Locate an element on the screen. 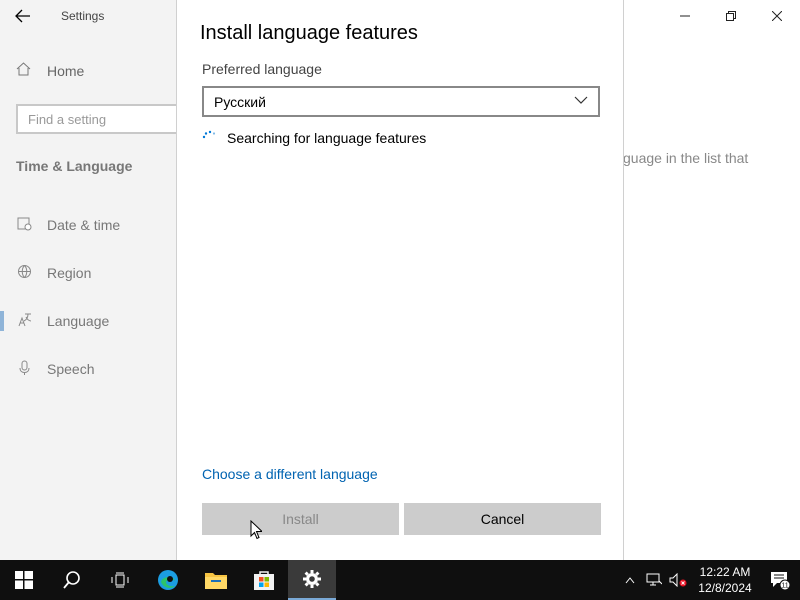 The image size is (800, 600). volume-muted-icon is located at coordinates (678, 580).